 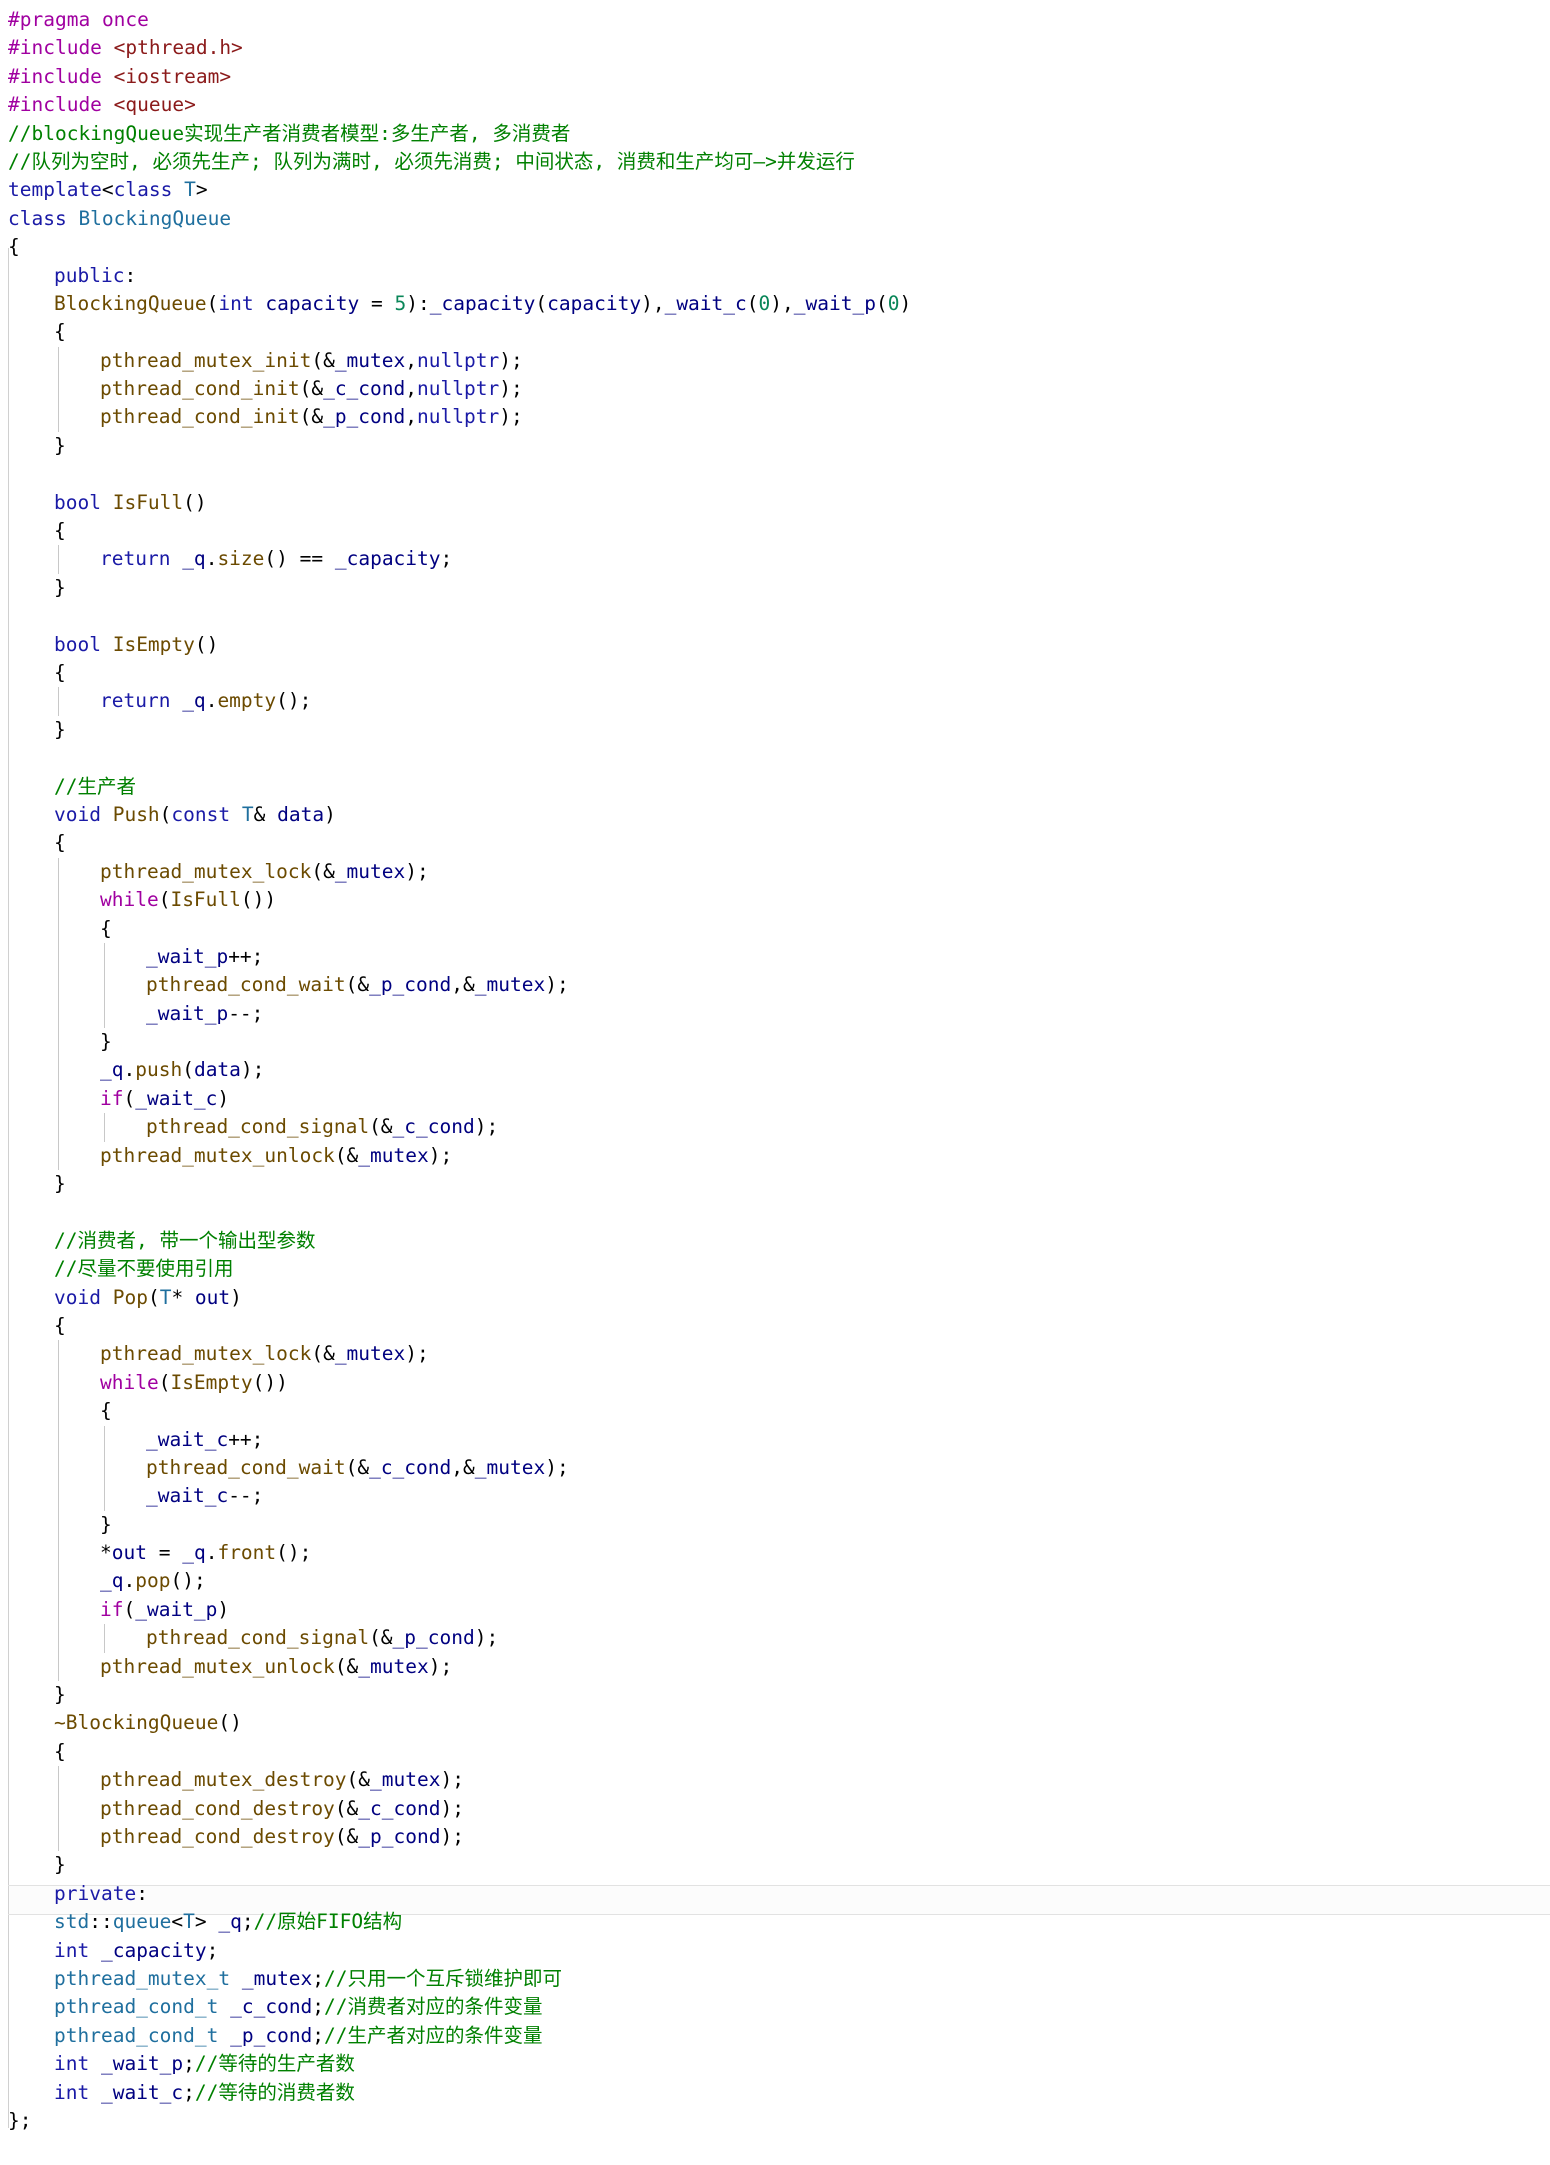 What do you see at coordinates (459, 77) in the screenshot?
I see `code-line: #include <iostream>` at bounding box center [459, 77].